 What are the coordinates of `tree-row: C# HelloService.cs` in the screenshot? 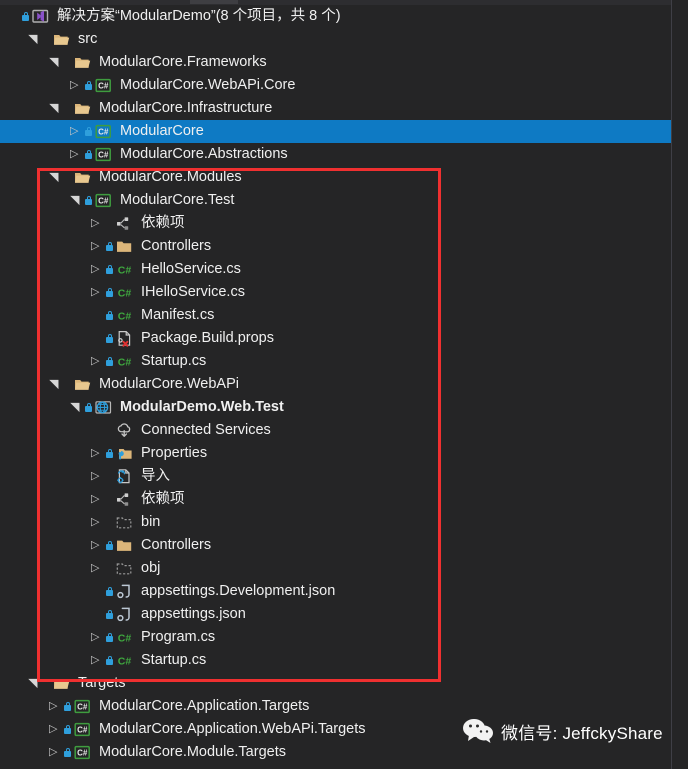 It's located at (335, 269).